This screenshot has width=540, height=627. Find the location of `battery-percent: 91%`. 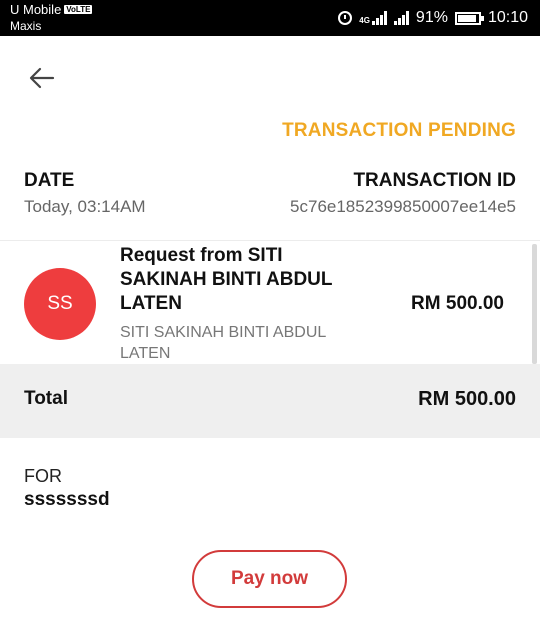

battery-percent: 91% is located at coordinates (431, 17).